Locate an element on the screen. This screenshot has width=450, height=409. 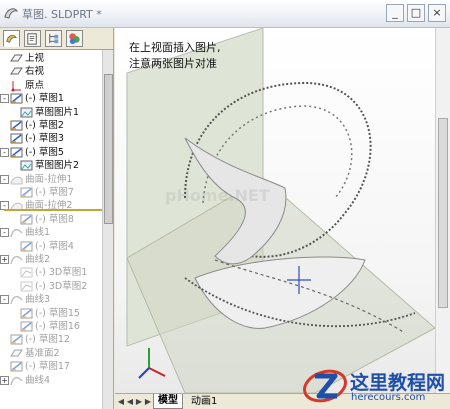
tree-item: - (-) 草图5 is located at coordinates (51, 152).